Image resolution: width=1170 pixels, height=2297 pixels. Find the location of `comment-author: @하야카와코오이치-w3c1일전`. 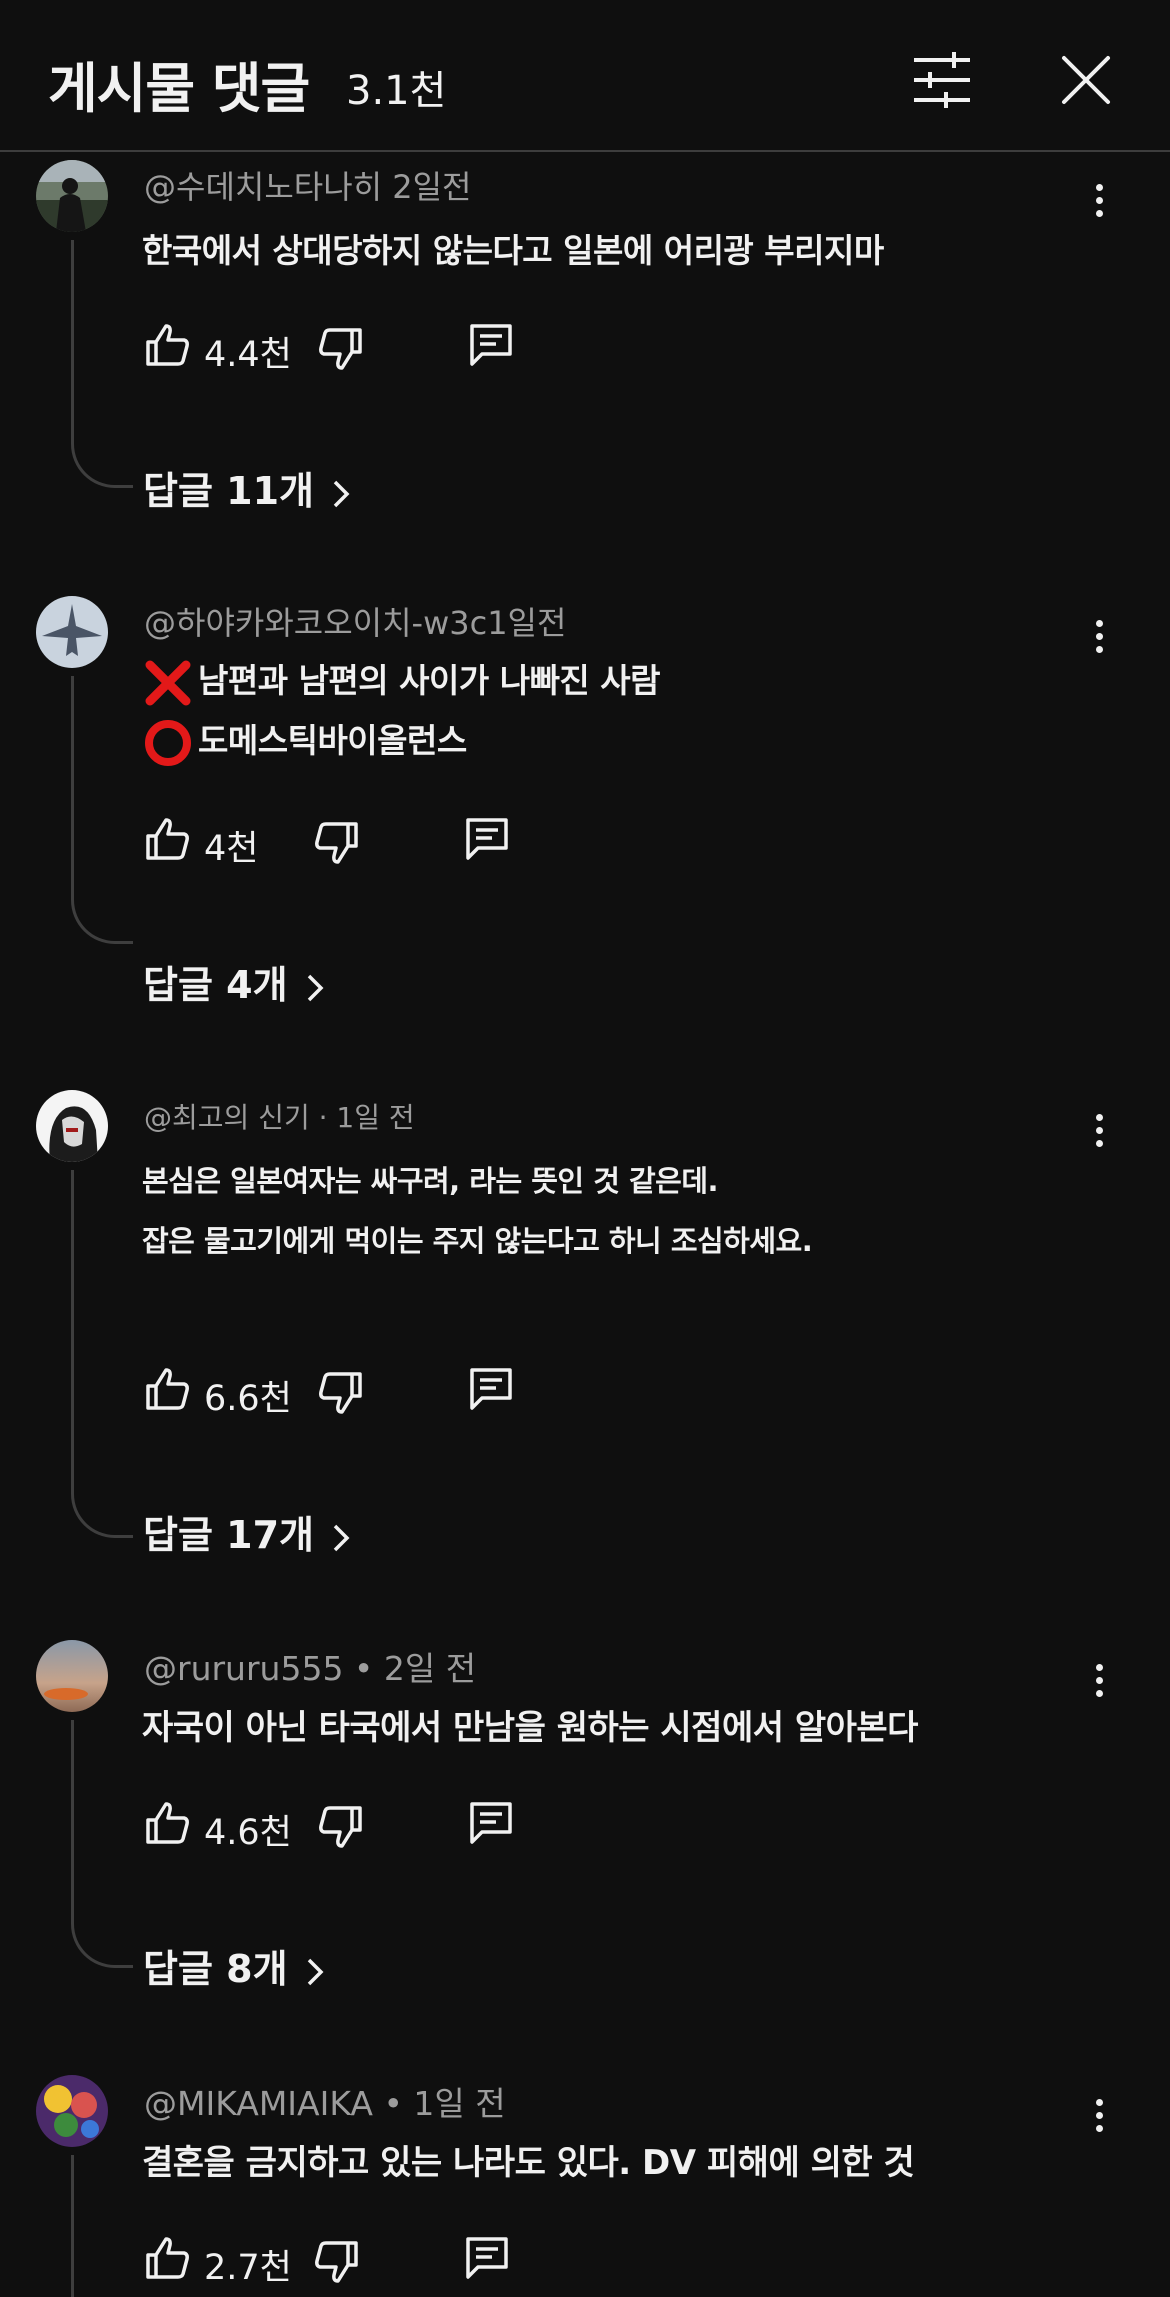

comment-author: @하야카와코오이치-w3c1일전 is located at coordinates (355, 621).